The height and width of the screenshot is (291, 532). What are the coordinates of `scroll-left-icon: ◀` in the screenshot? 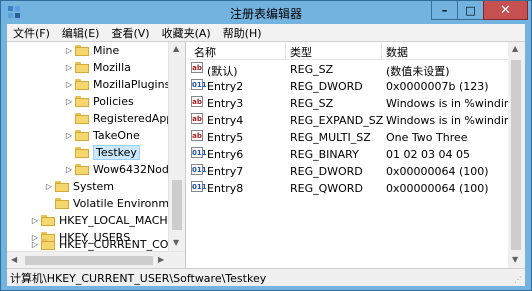 It's located at (14, 259).